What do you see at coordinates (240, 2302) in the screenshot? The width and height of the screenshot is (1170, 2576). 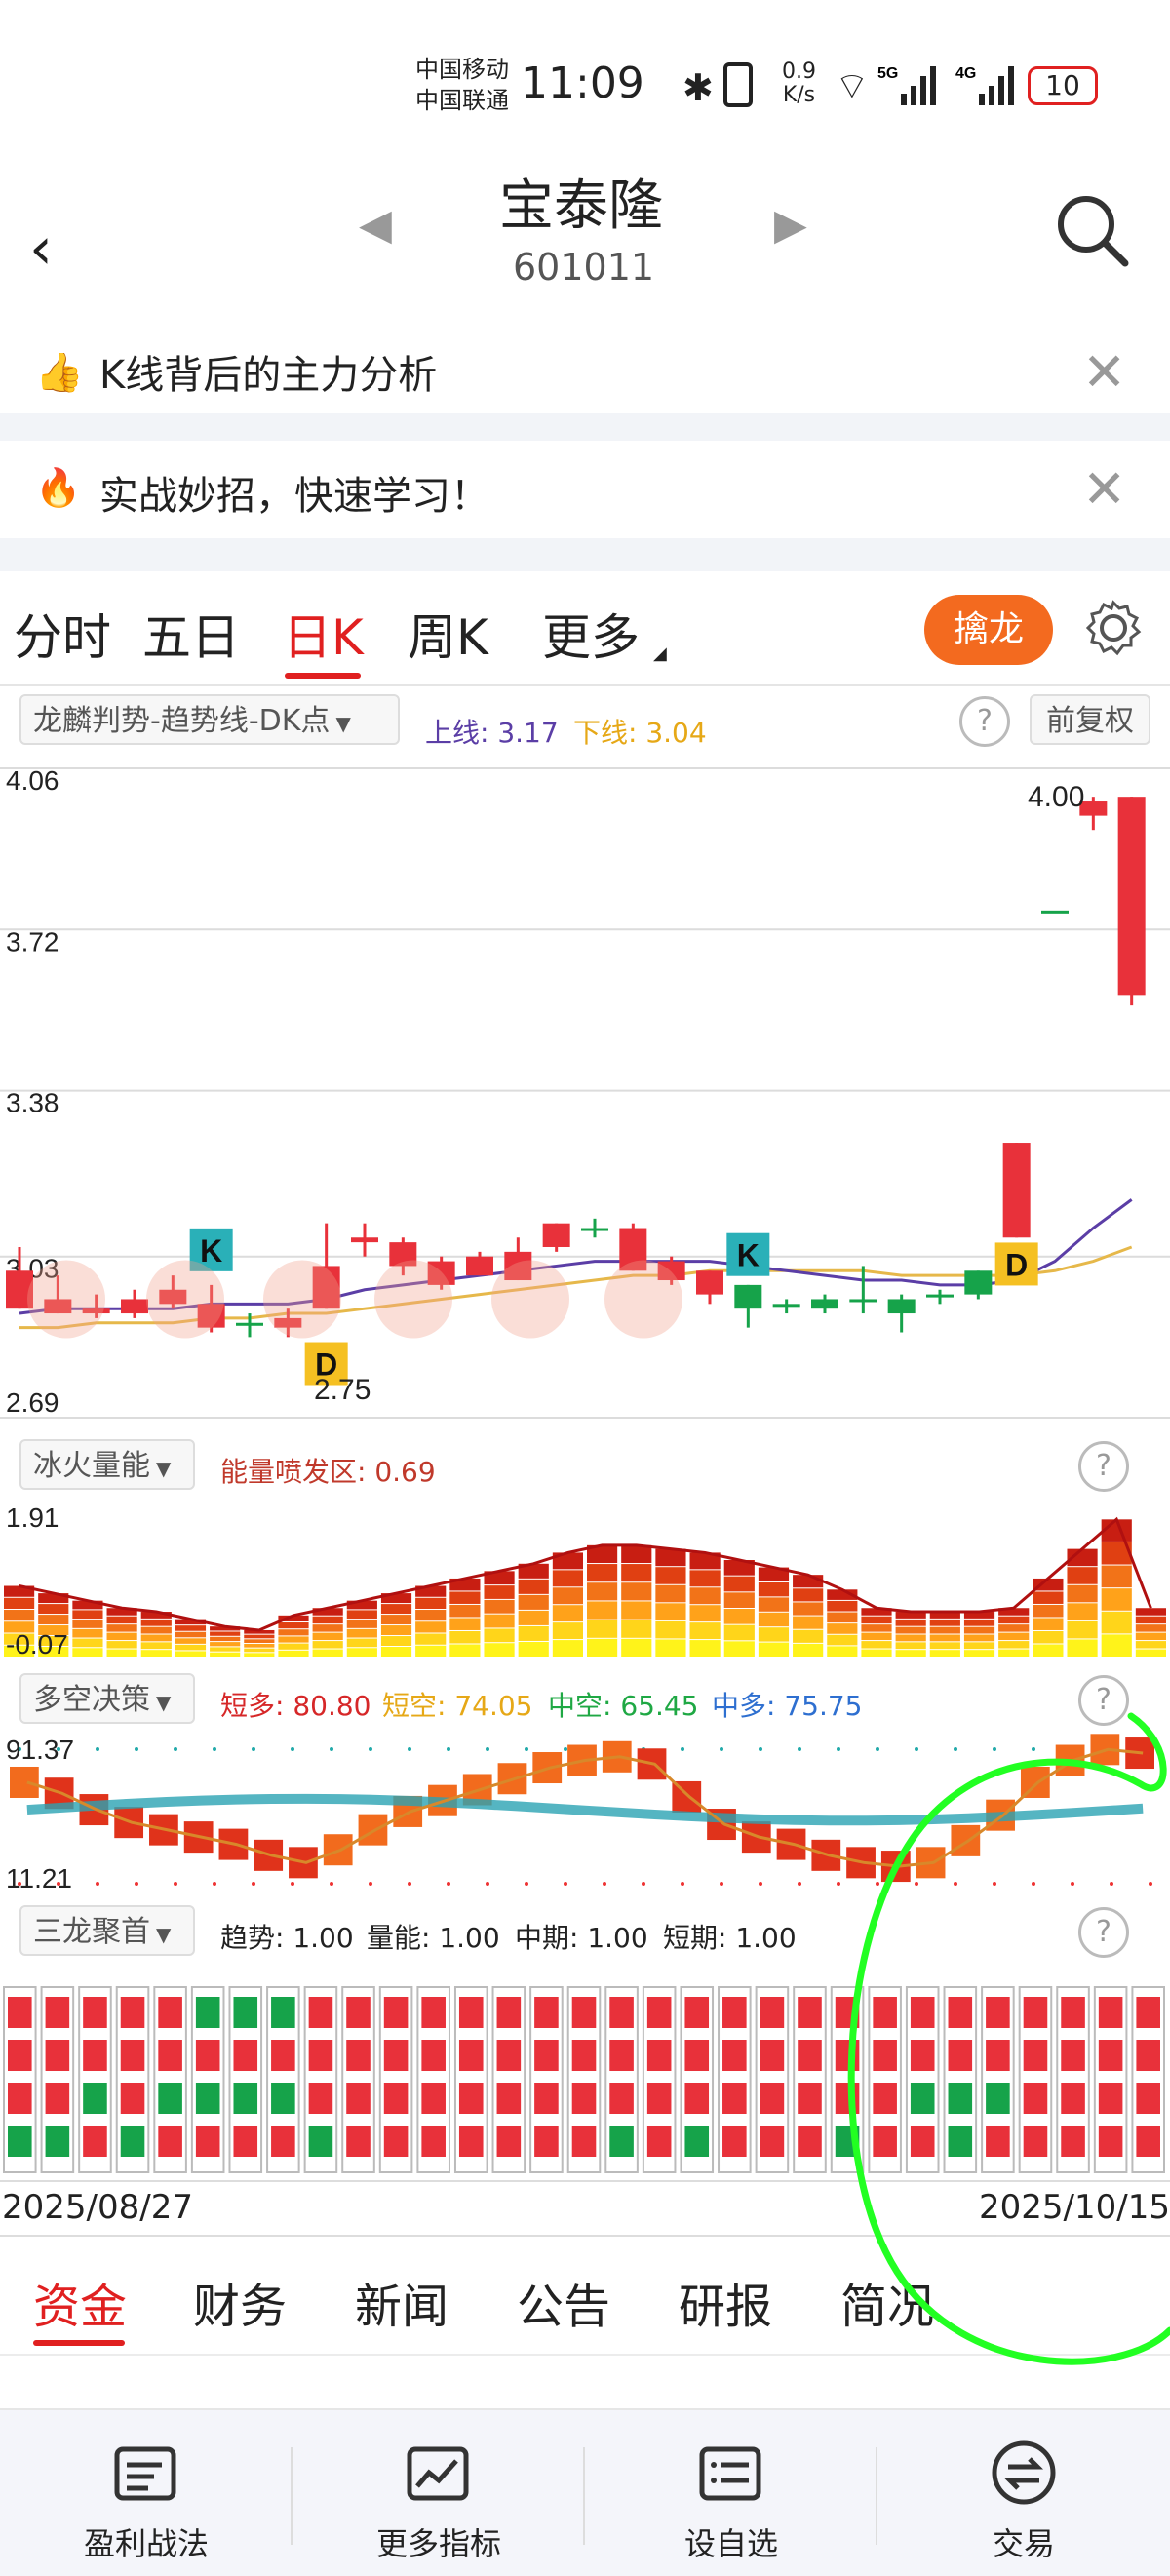 I see `tab-finance: 财务` at bounding box center [240, 2302].